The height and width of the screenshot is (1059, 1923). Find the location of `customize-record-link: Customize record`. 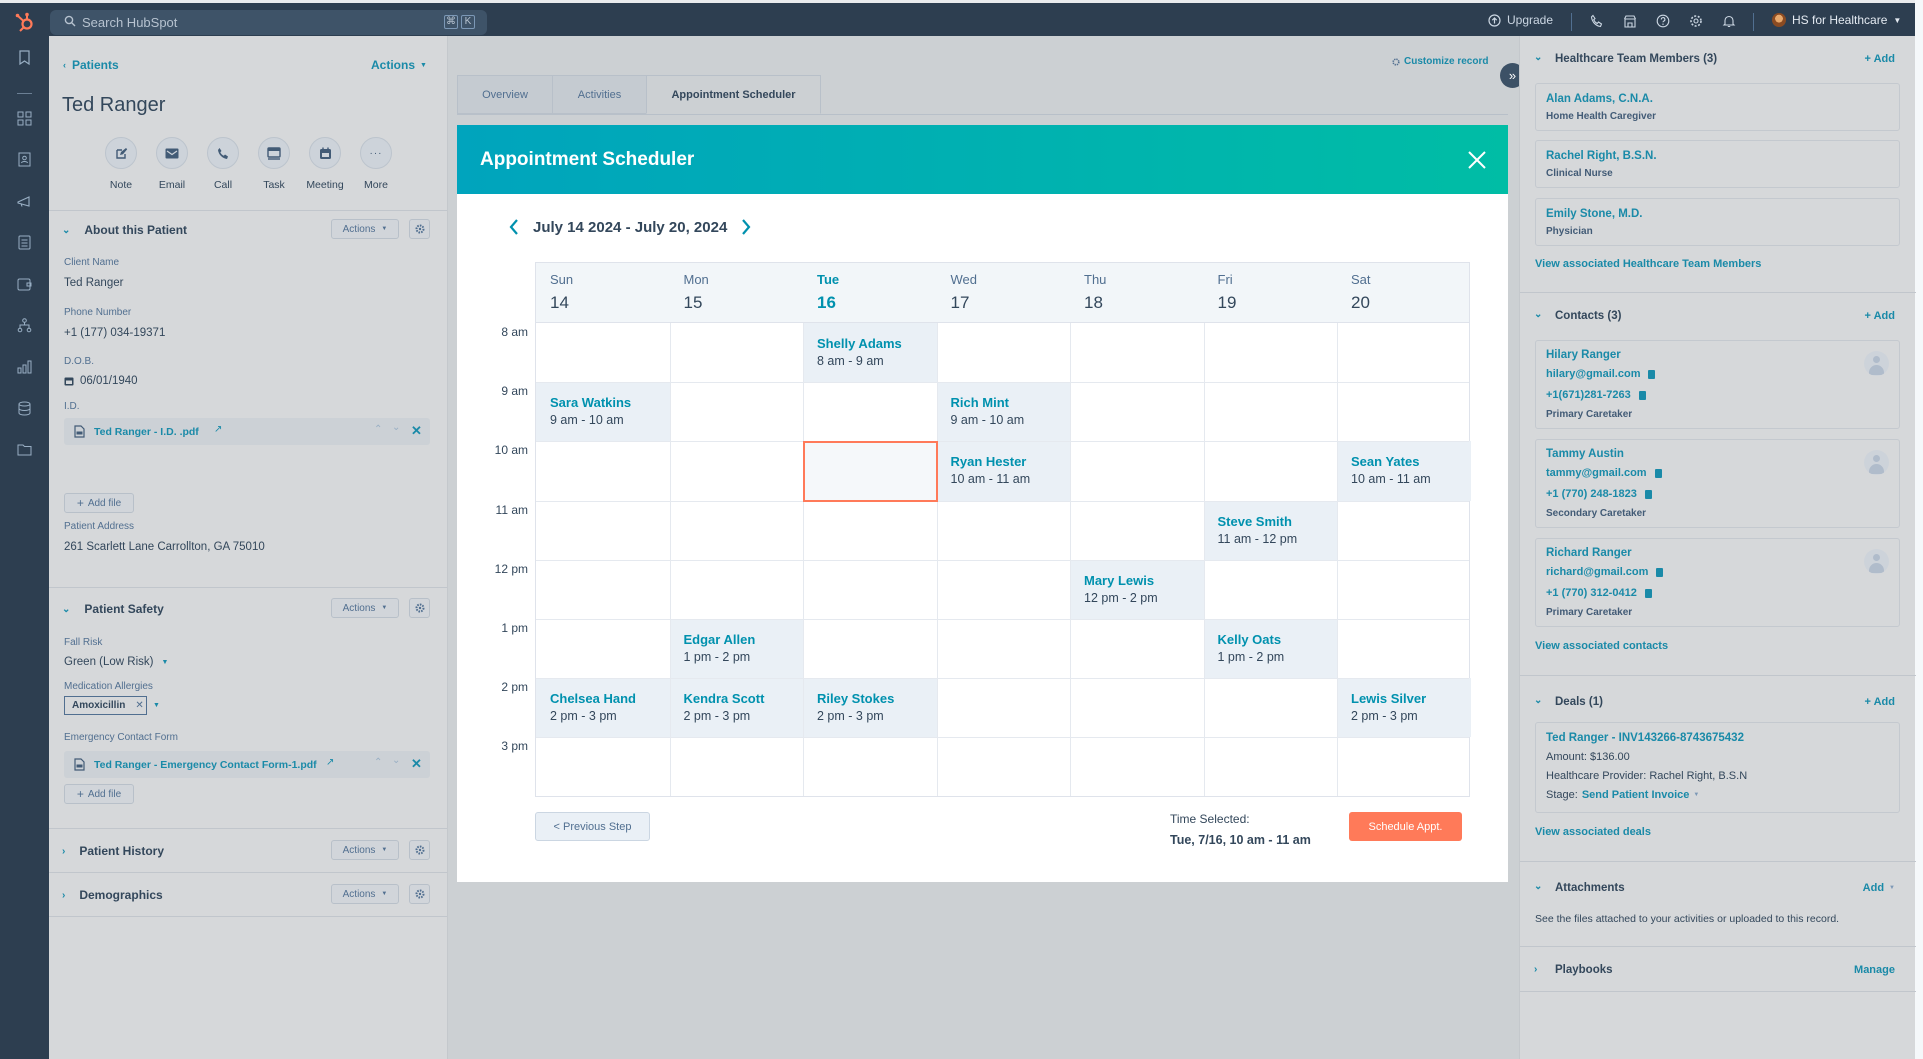

customize-record-link: Customize record is located at coordinates (1440, 61).